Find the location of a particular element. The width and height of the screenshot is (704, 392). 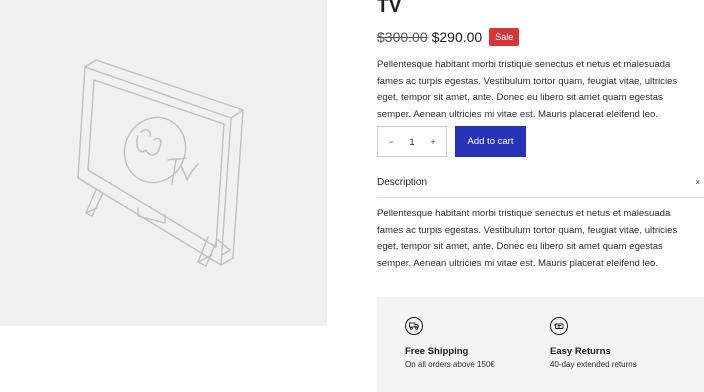

feature-subtitle: 40-day extended returns is located at coordinates (593, 364).